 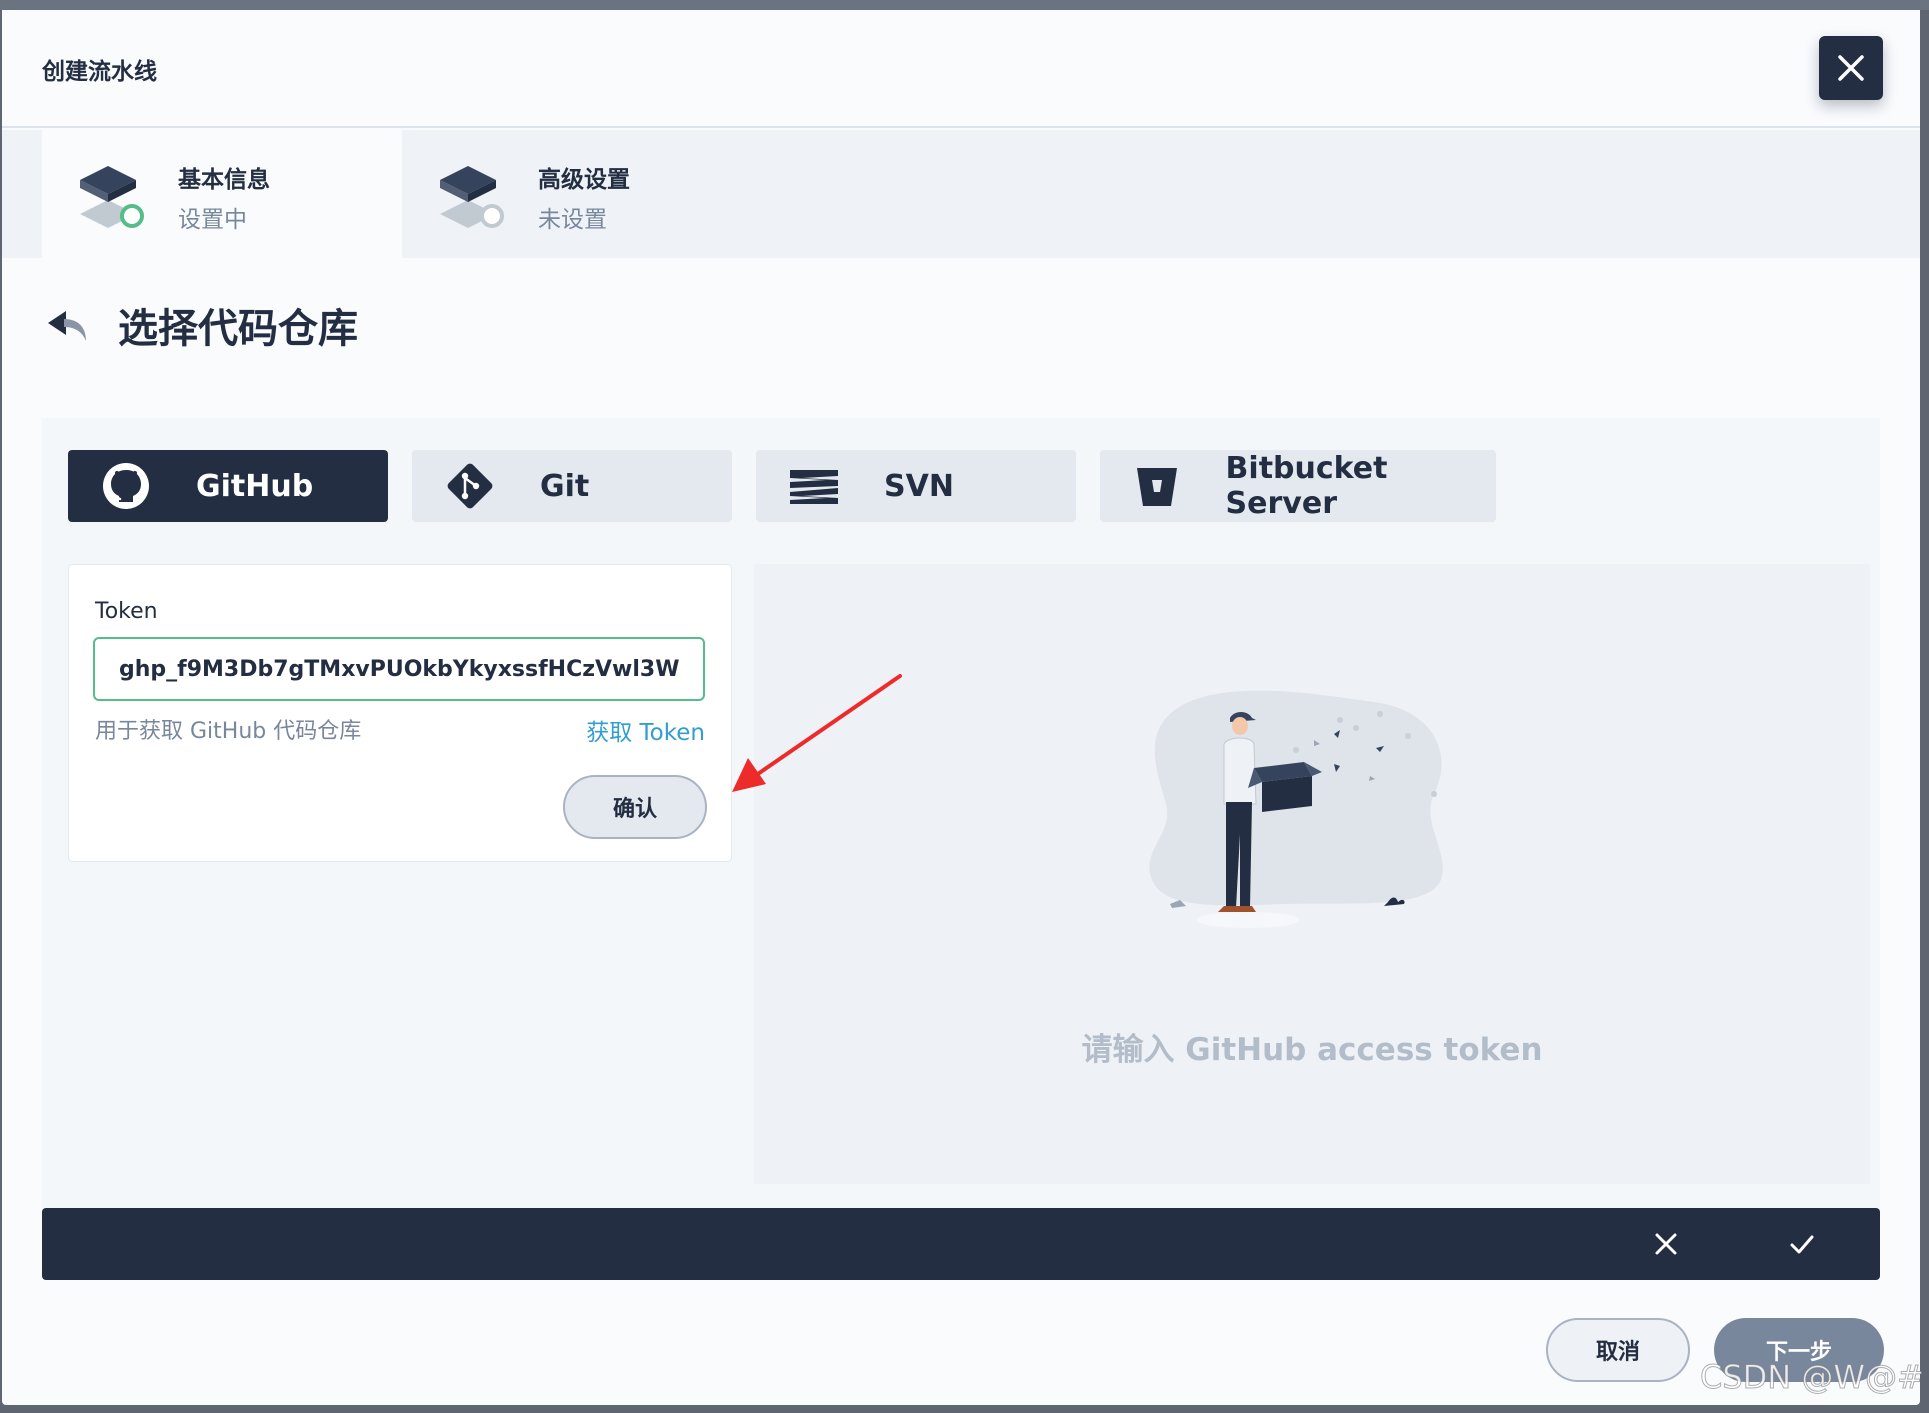 What do you see at coordinates (255, 486) in the screenshot?
I see `tab-label: GitHub` at bounding box center [255, 486].